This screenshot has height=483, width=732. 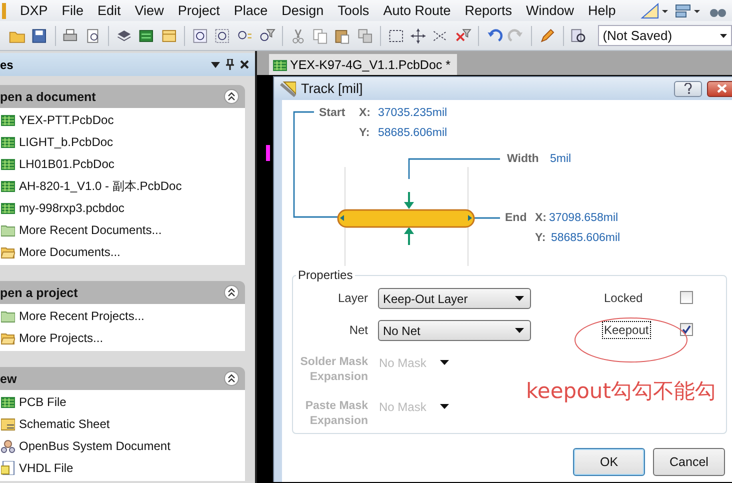 What do you see at coordinates (454, 298) in the screenshot?
I see `dropdown: Keep-Out Layer` at bounding box center [454, 298].